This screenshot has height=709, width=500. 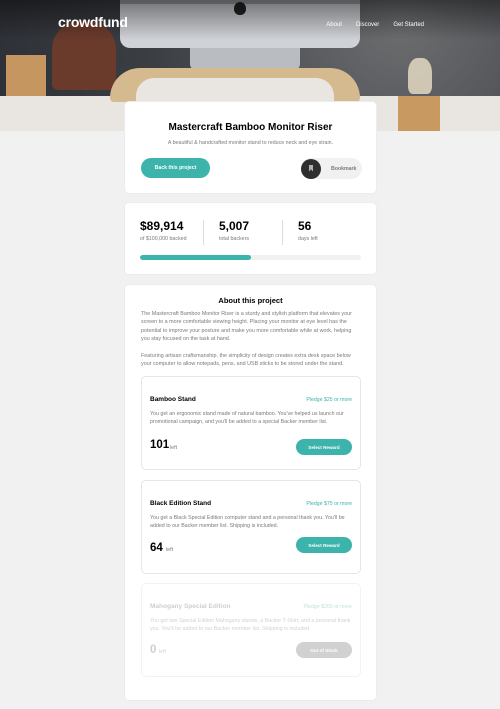 What do you see at coordinates (245, 59) in the screenshot?
I see `monitor-stand` at bounding box center [245, 59].